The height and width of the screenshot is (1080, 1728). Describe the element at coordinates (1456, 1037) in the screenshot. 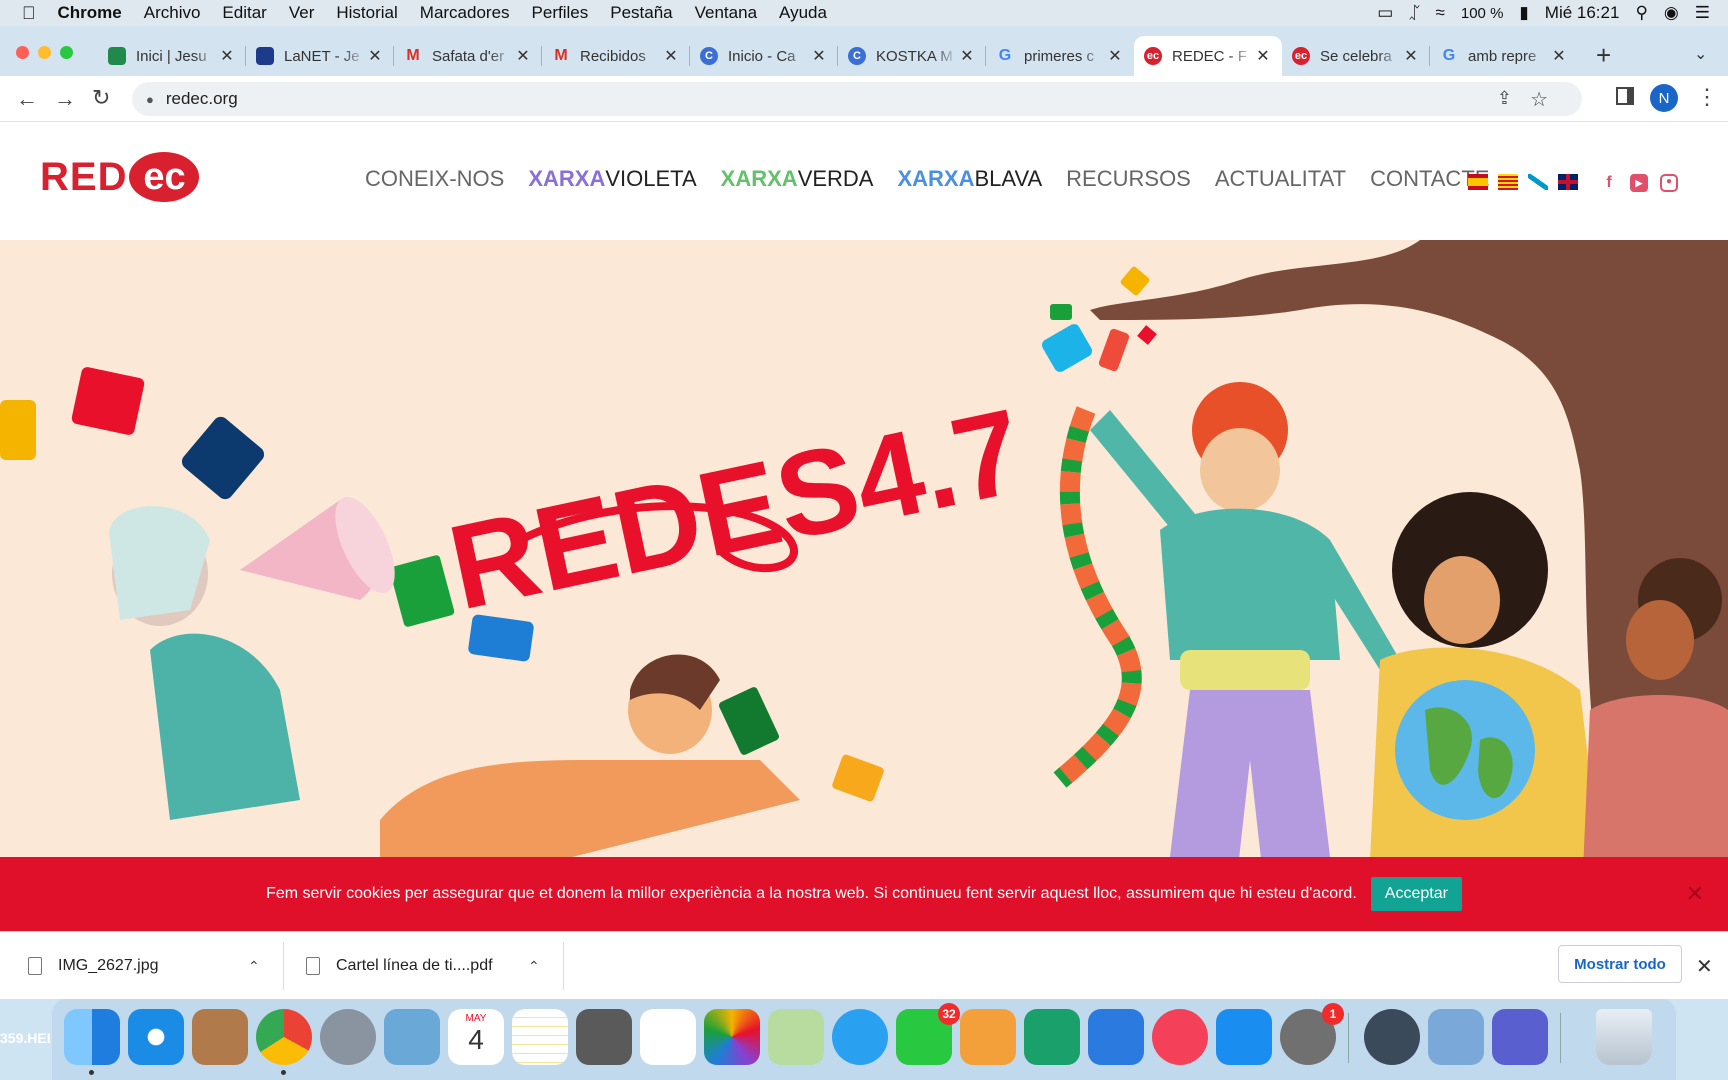

I see `preview-icon` at that location.